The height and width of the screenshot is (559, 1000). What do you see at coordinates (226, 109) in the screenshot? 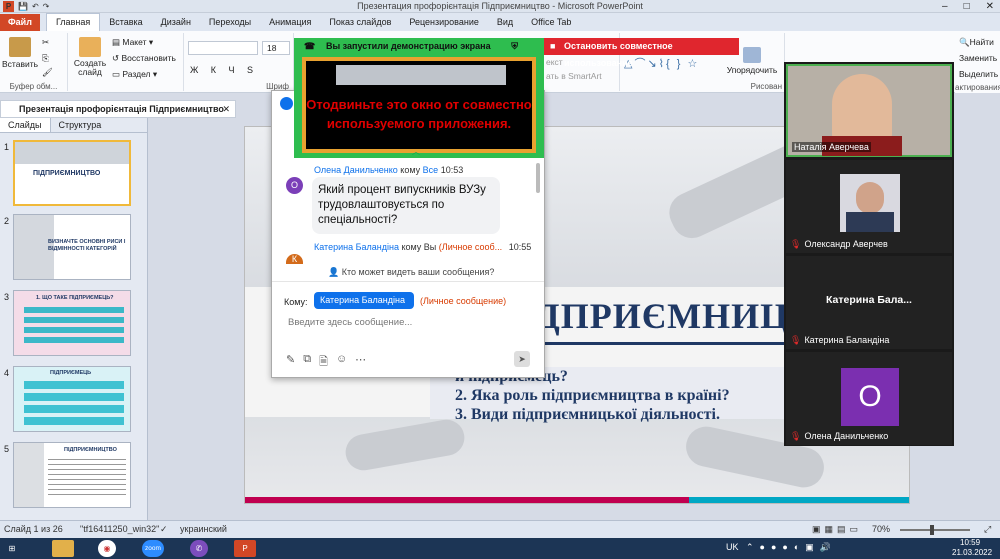
I see `close-tab-icon: ✕` at bounding box center [226, 109].